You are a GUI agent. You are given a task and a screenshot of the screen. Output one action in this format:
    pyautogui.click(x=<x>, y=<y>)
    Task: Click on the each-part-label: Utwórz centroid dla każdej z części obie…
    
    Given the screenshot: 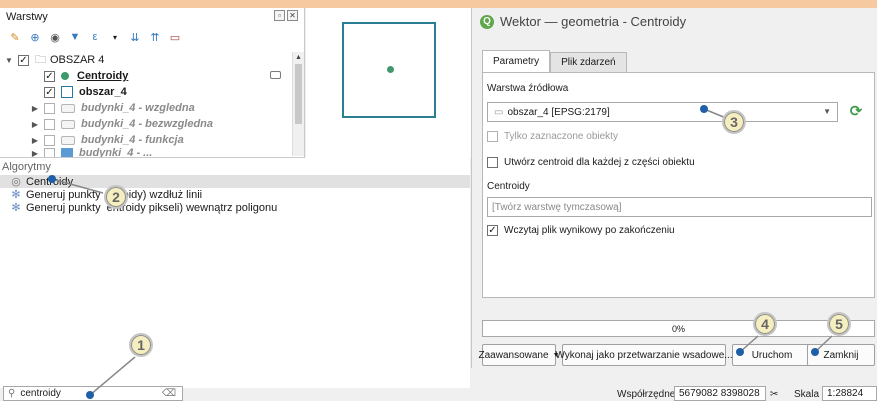 What is the action you would take?
    pyautogui.click(x=599, y=162)
    